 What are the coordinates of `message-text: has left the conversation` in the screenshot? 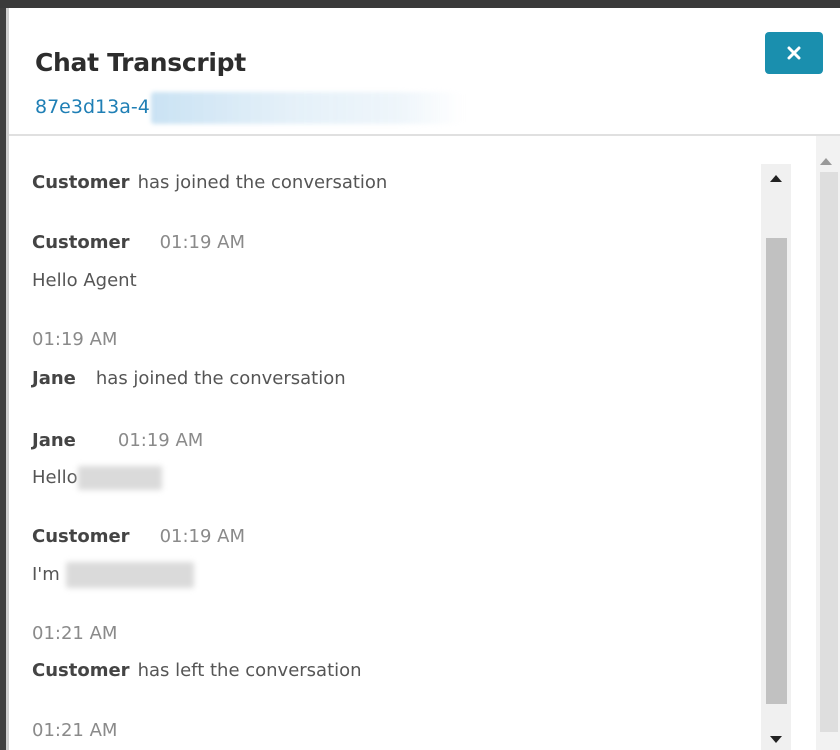 It's located at (249, 670).